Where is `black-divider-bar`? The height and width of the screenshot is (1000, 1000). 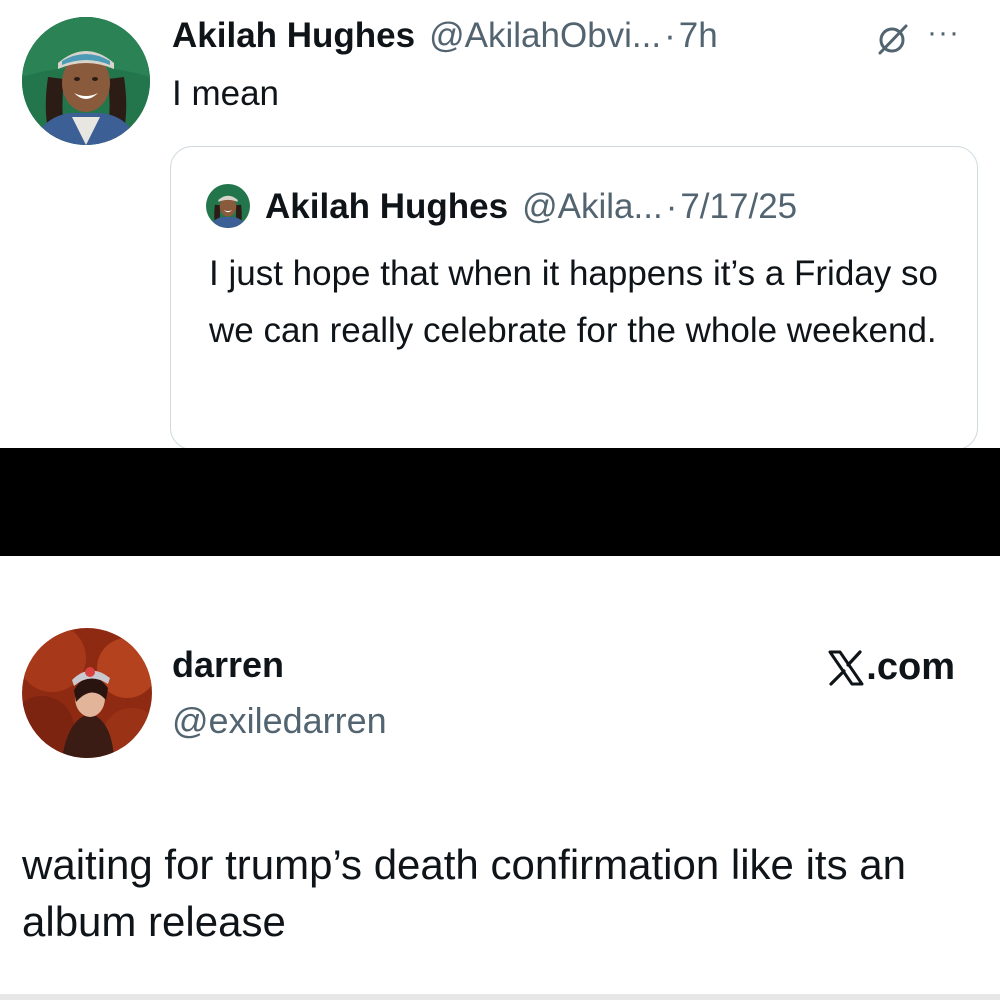 black-divider-bar is located at coordinates (500, 502).